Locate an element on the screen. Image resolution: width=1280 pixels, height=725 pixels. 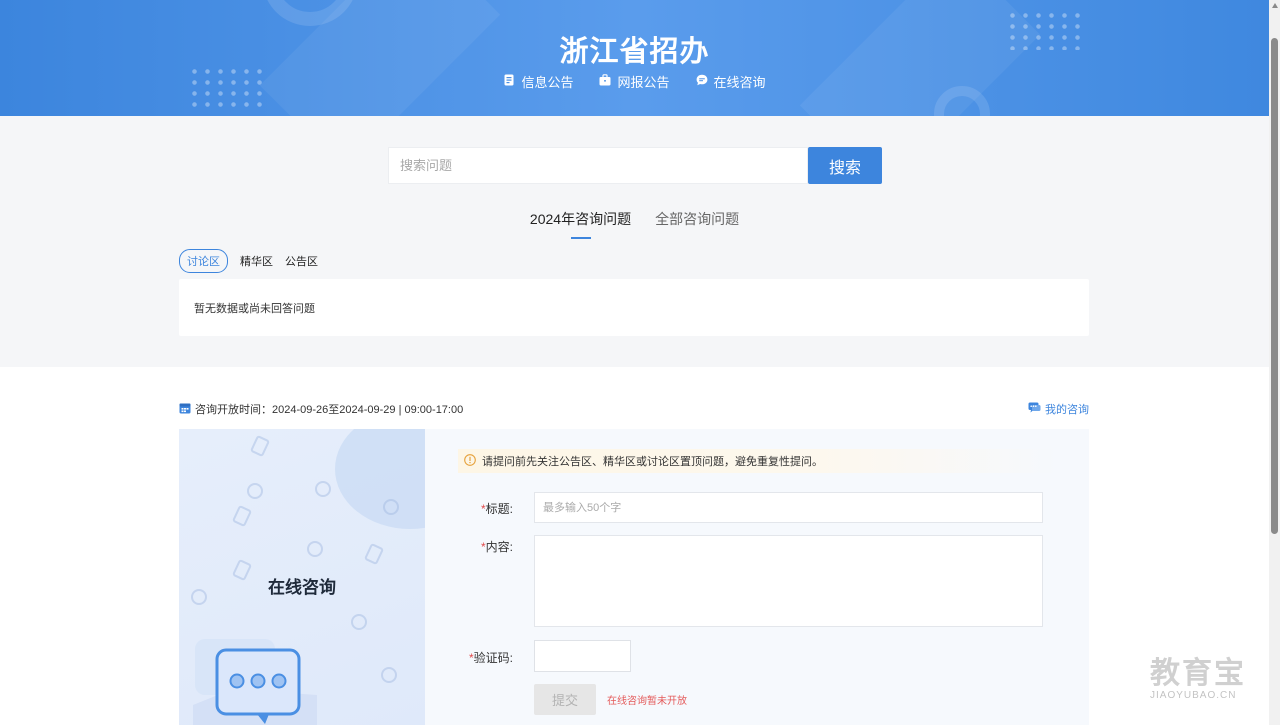
my-consult-label: 我的咨询 is located at coordinates (1067, 410).